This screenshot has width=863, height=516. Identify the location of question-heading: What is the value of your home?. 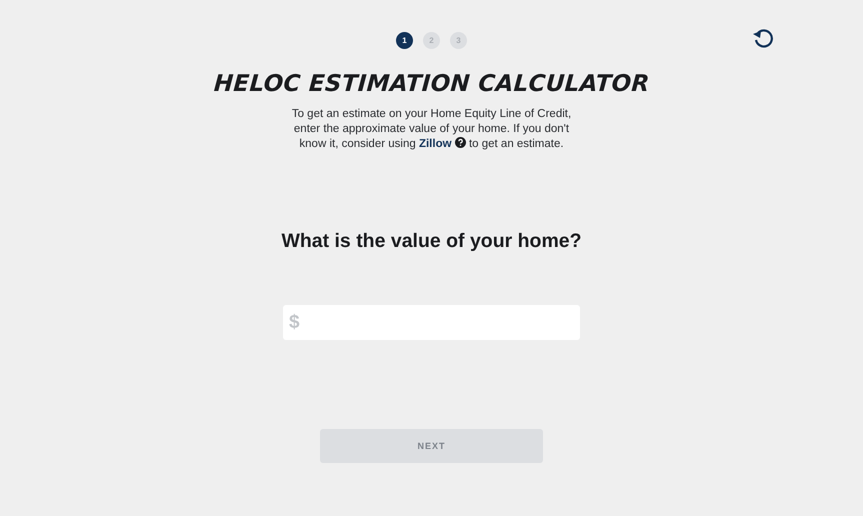
(431, 241).